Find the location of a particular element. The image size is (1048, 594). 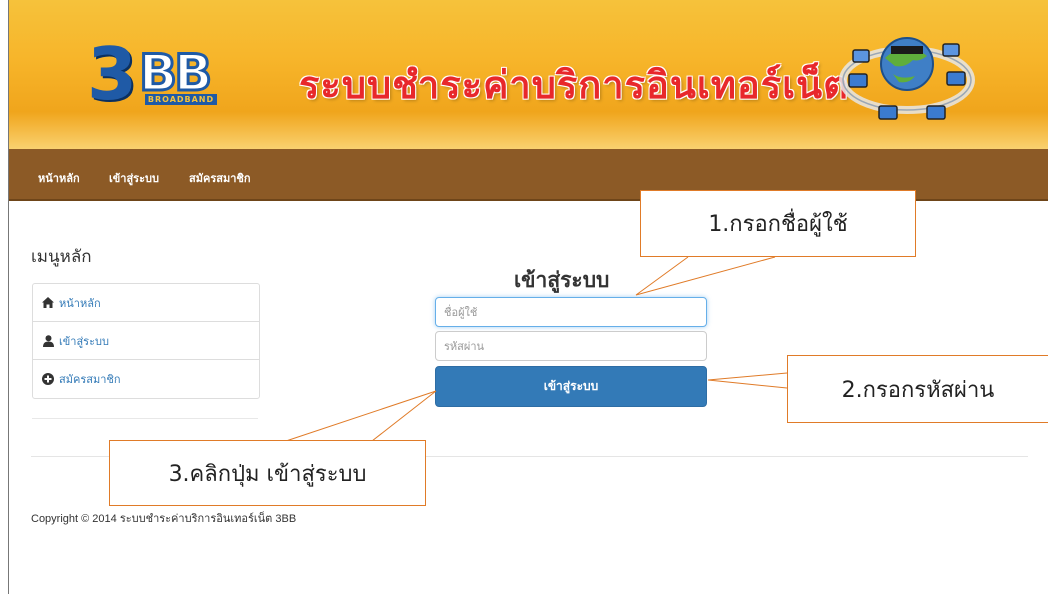

logo-subtitle: BROADBAND is located at coordinates (181, 99).